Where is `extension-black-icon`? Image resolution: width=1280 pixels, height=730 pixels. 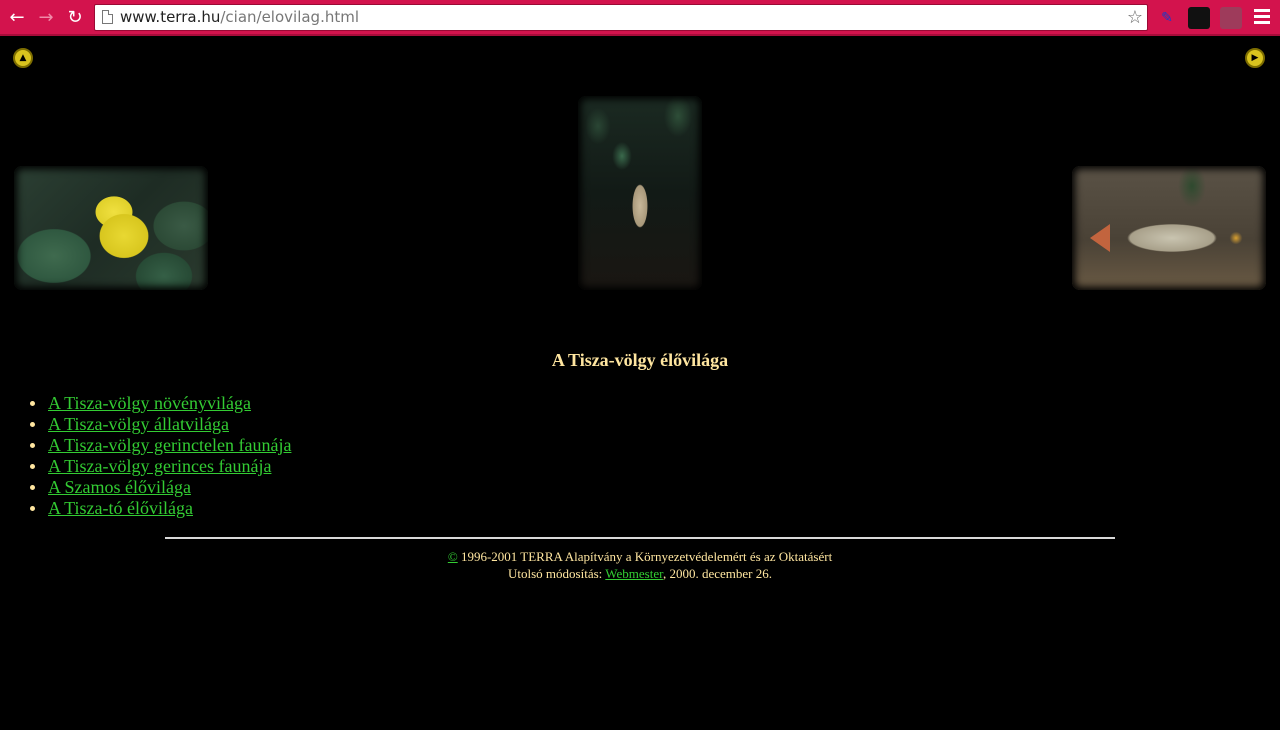 extension-black-icon is located at coordinates (1199, 18).